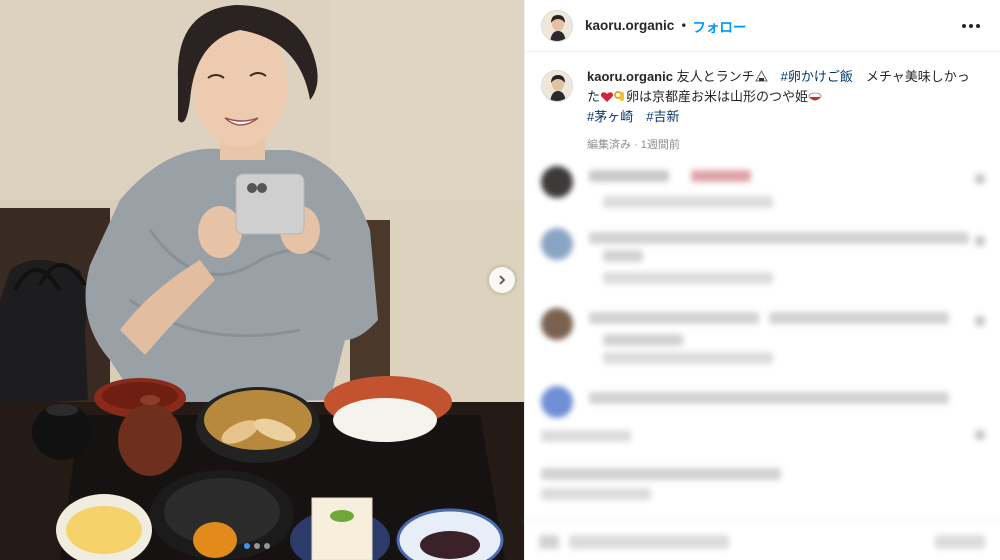  What do you see at coordinates (630, 76) in the screenshot?
I see `caption-username: kaoru.organic` at bounding box center [630, 76].